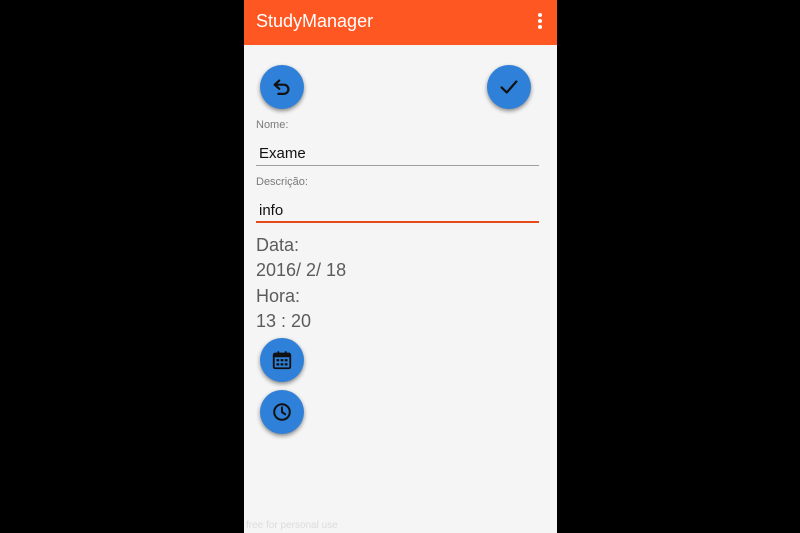 The width and height of the screenshot is (800, 533). I want to click on nome-value: Exame, so click(282, 153).